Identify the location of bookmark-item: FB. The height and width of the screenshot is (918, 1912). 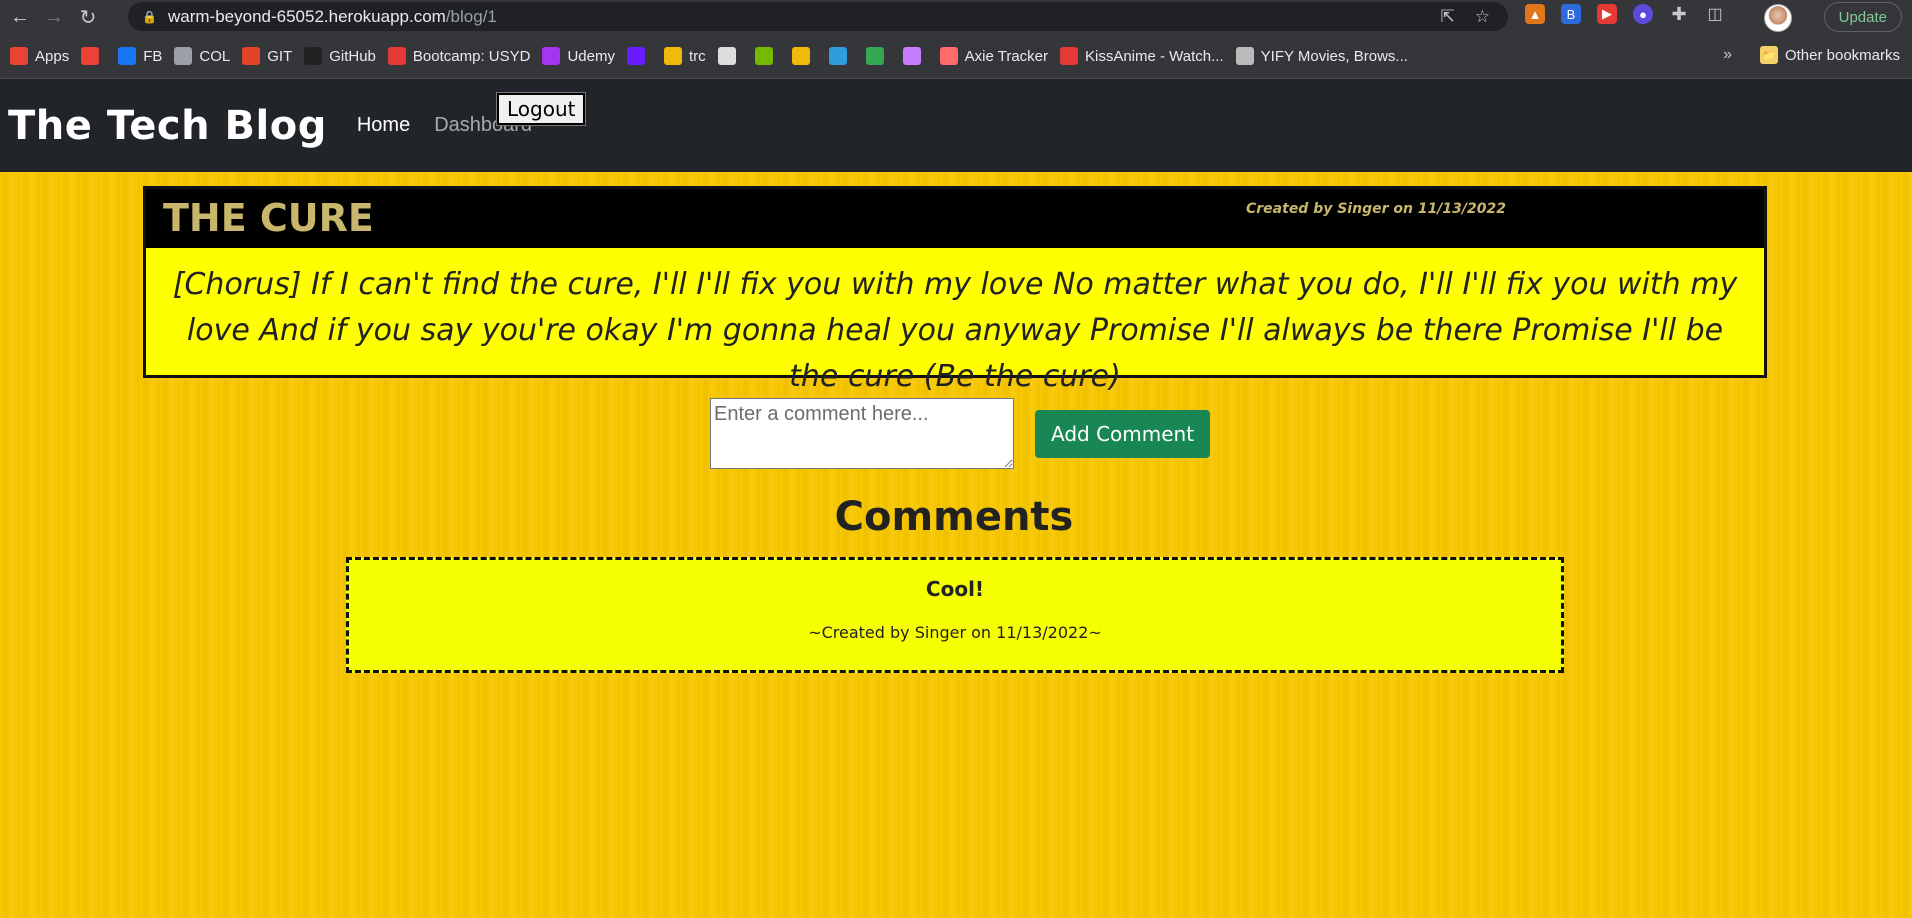
(140, 56).